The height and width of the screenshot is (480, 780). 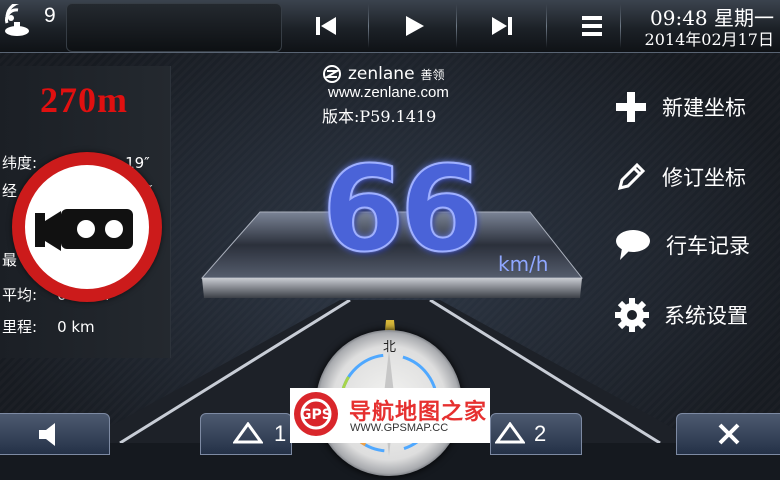 What do you see at coordinates (390, 347) in the screenshot?
I see `compass-north-label: 北` at bounding box center [390, 347].